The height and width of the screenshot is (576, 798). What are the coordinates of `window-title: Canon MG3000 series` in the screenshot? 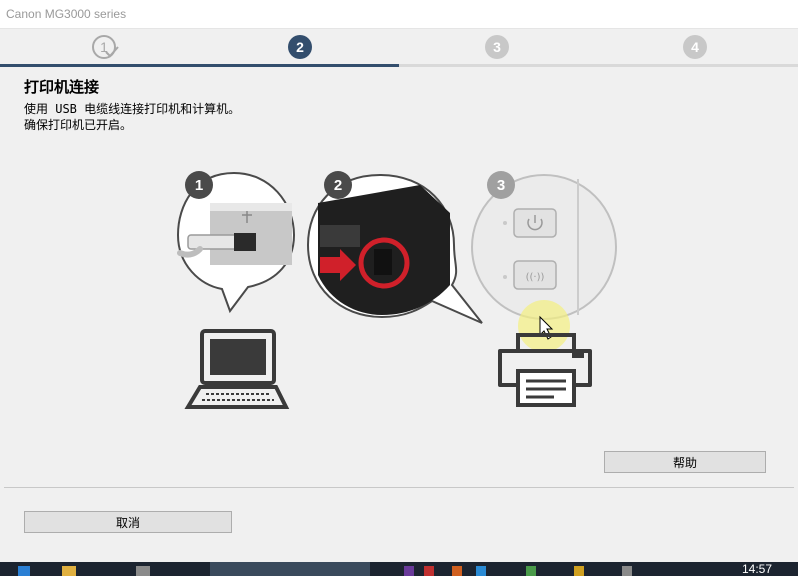 It's located at (66, 14).